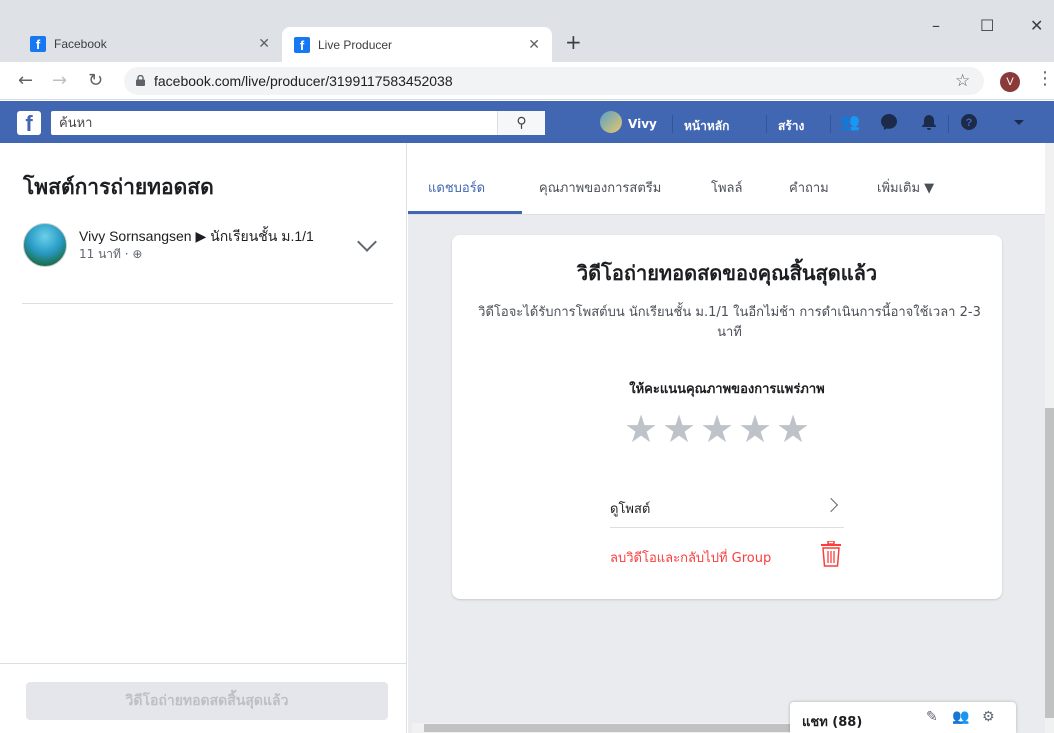  What do you see at coordinates (936, 25) in the screenshot?
I see `minimize-button: –` at bounding box center [936, 25].